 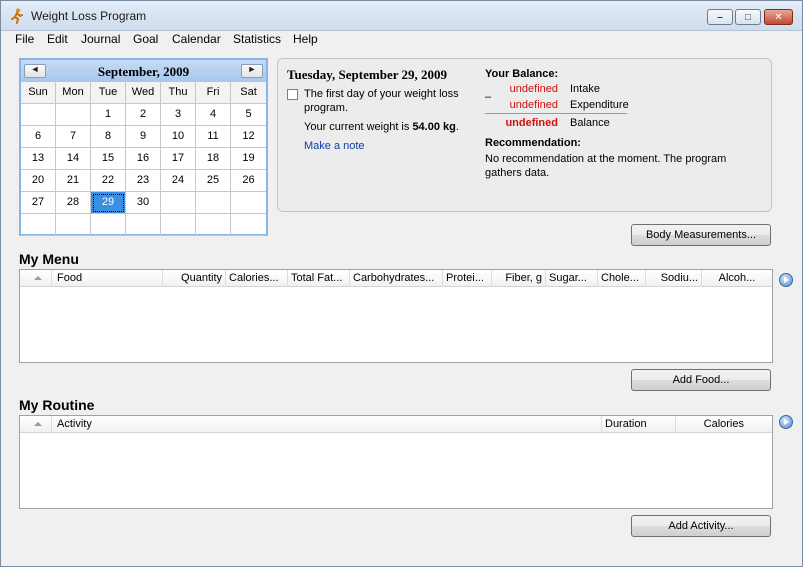 What do you see at coordinates (143, 203) in the screenshot?
I see `calendar-day-cell: 30` at bounding box center [143, 203].